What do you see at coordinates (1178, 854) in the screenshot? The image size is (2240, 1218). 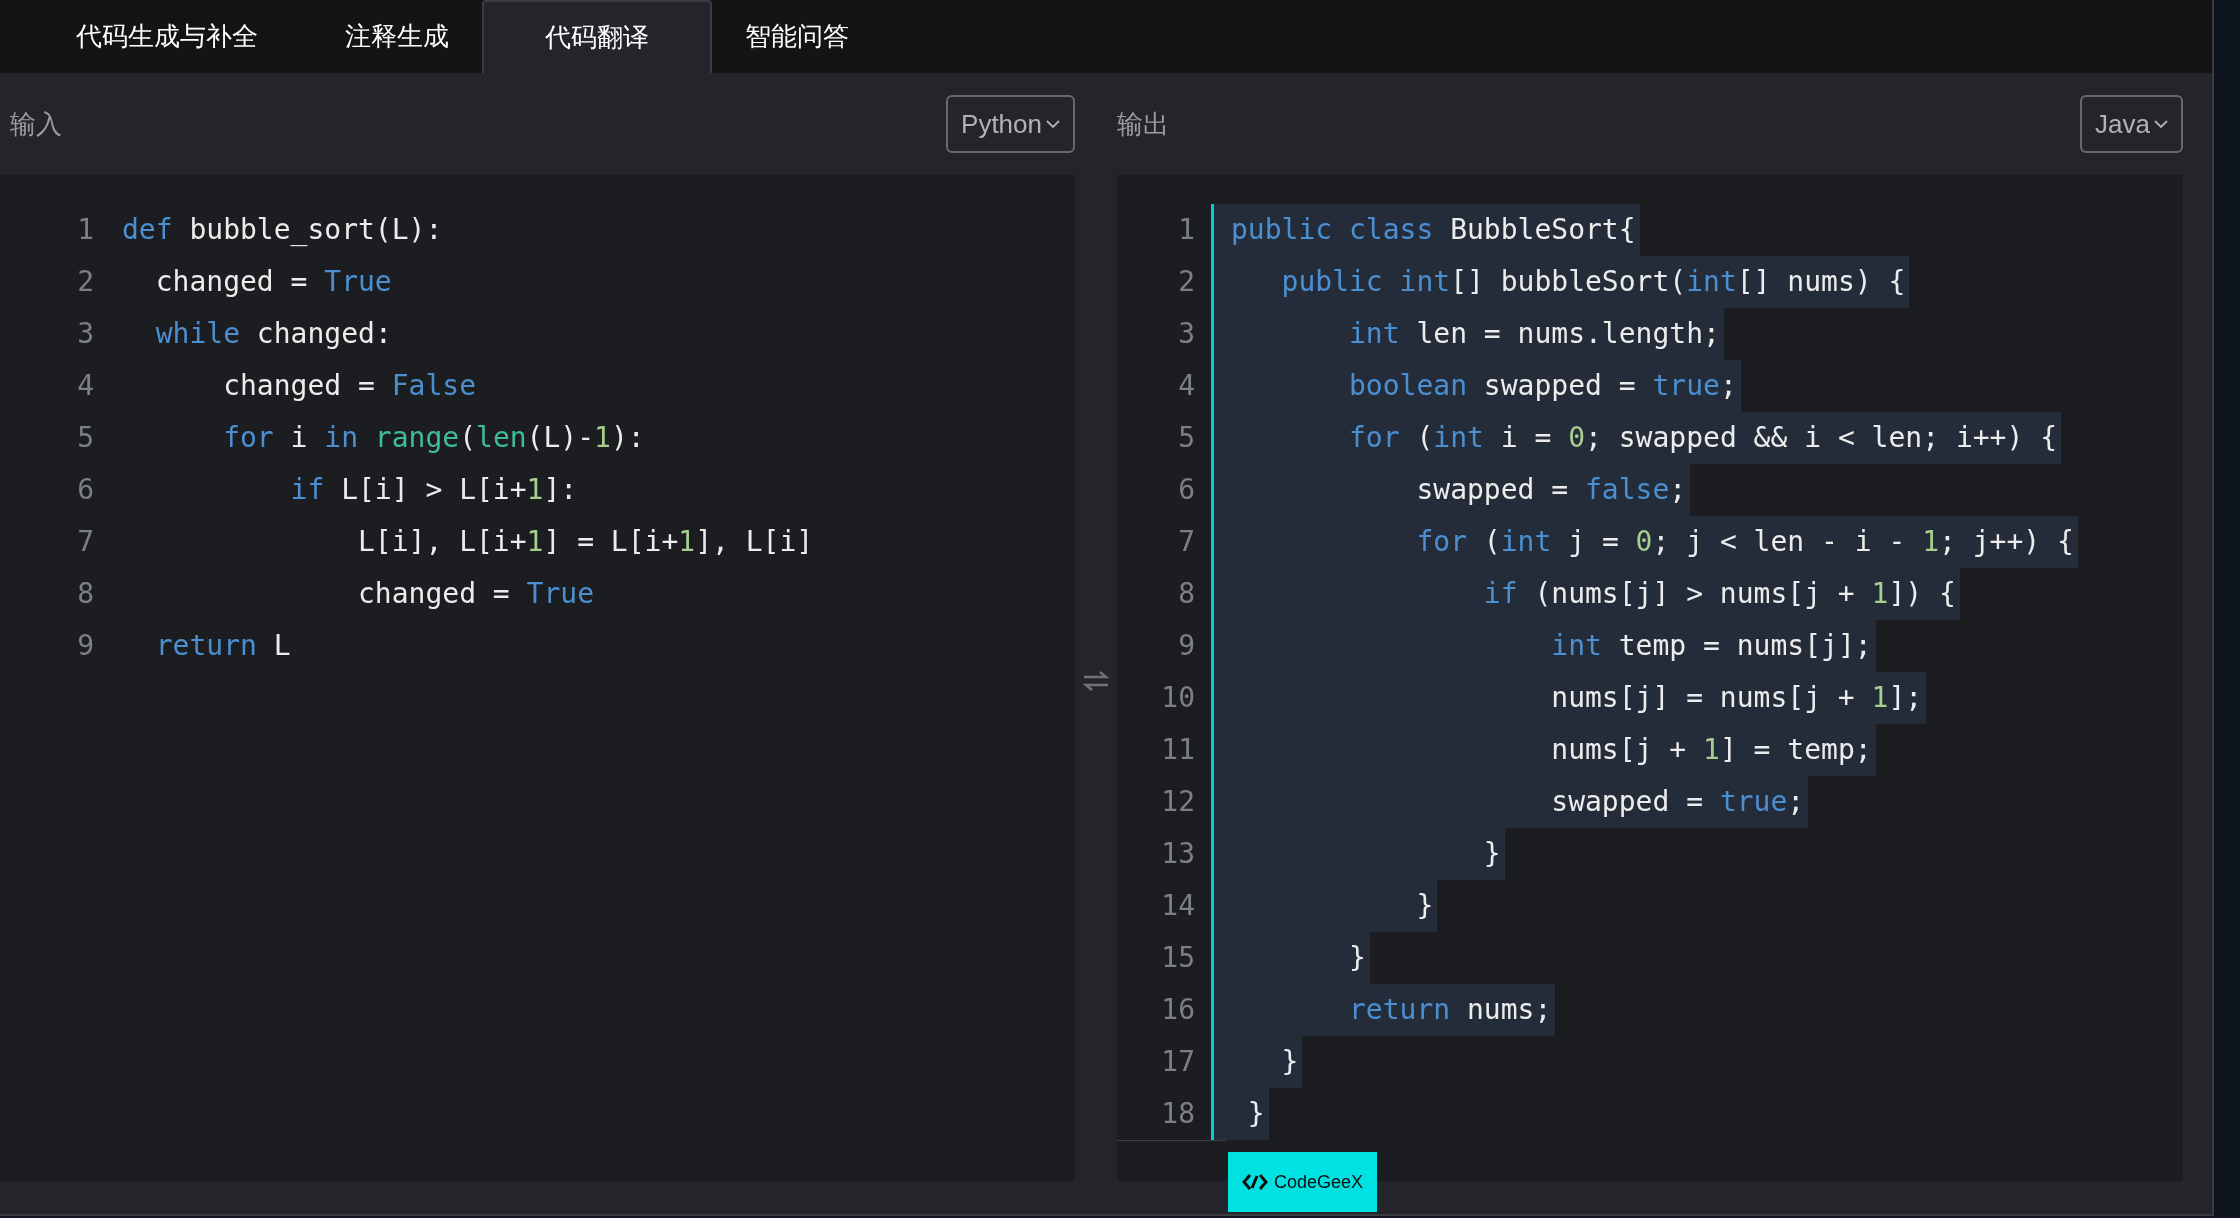 I see `line-number: 13` at bounding box center [1178, 854].